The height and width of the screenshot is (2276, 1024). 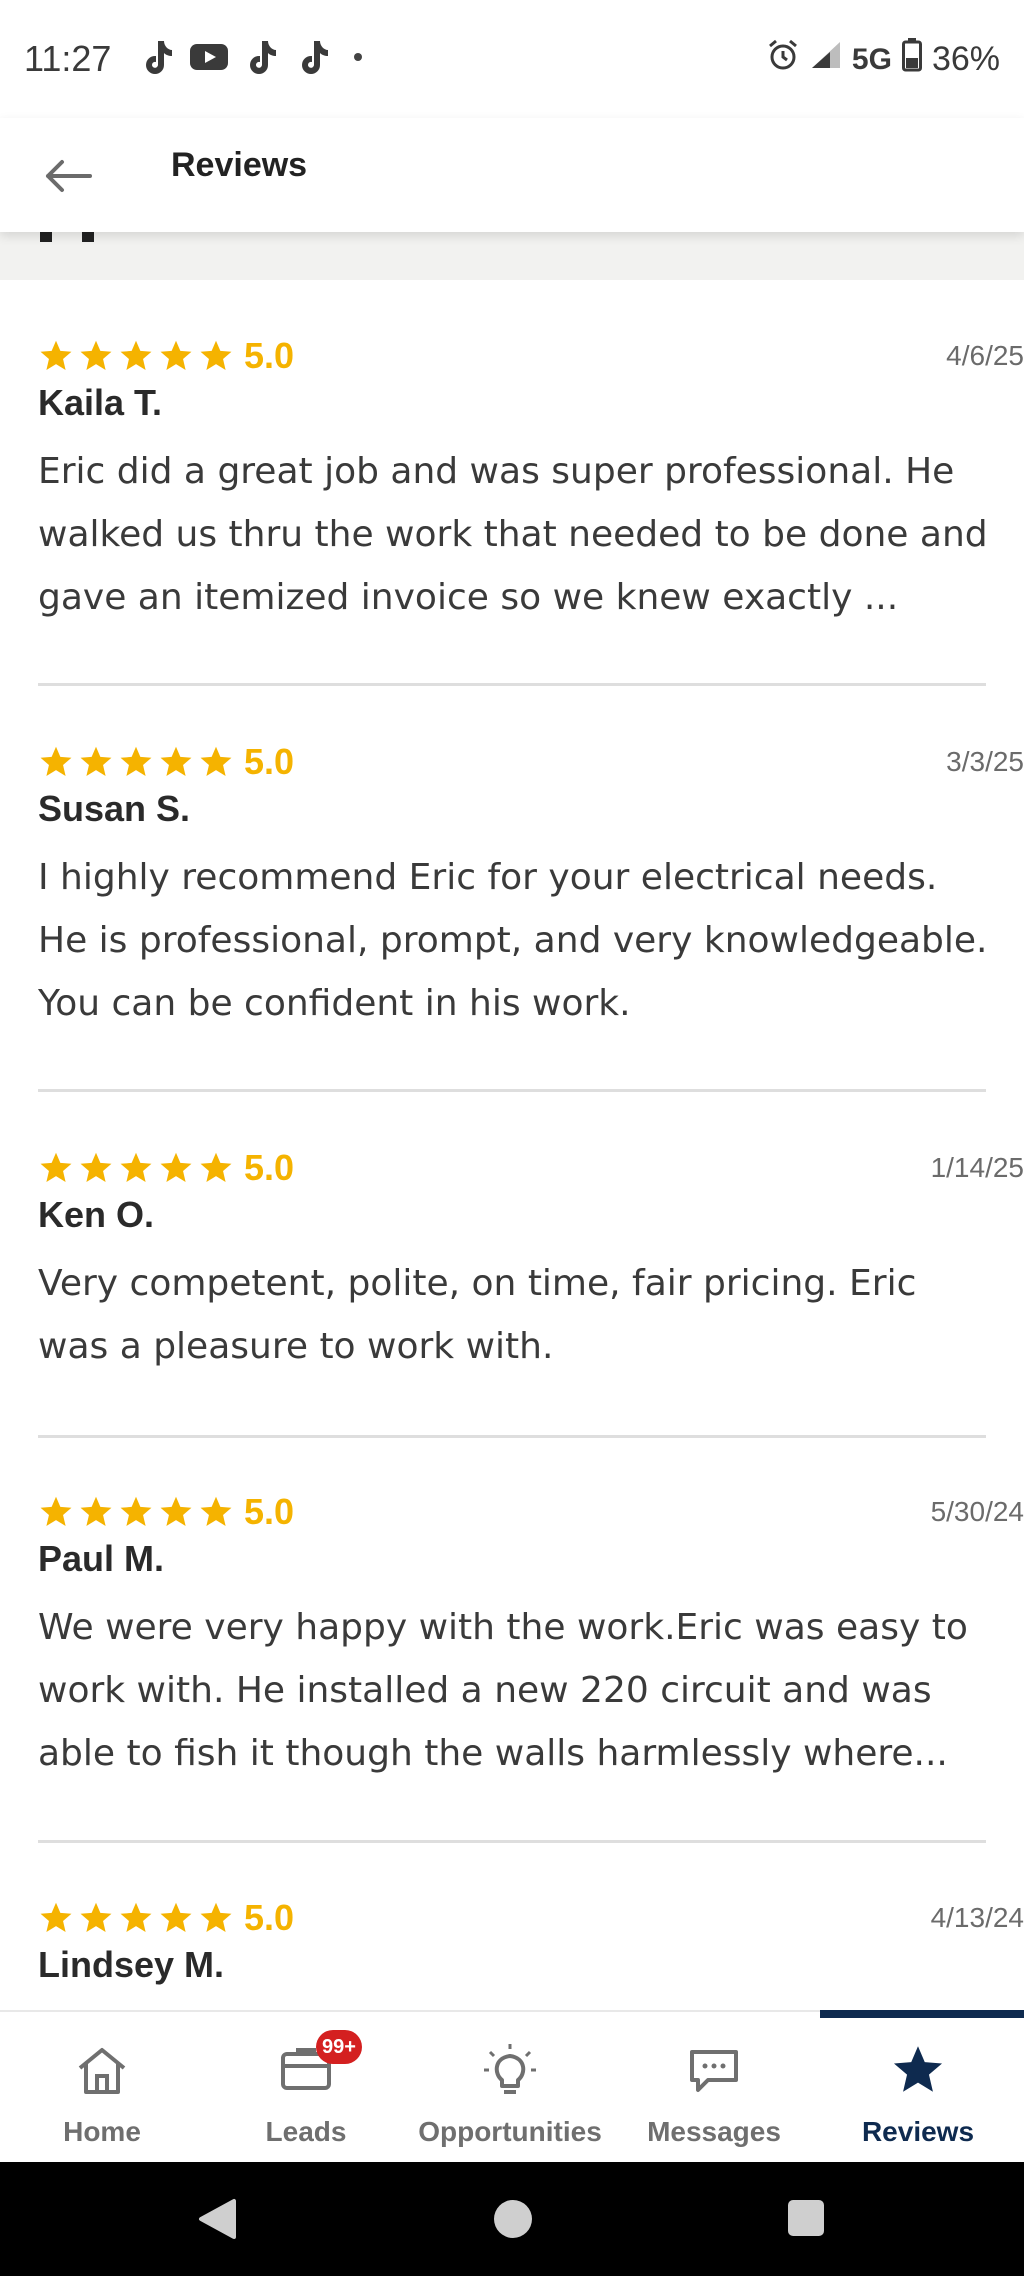 What do you see at coordinates (977, 1917) in the screenshot?
I see `review-date: 4/13/24` at bounding box center [977, 1917].